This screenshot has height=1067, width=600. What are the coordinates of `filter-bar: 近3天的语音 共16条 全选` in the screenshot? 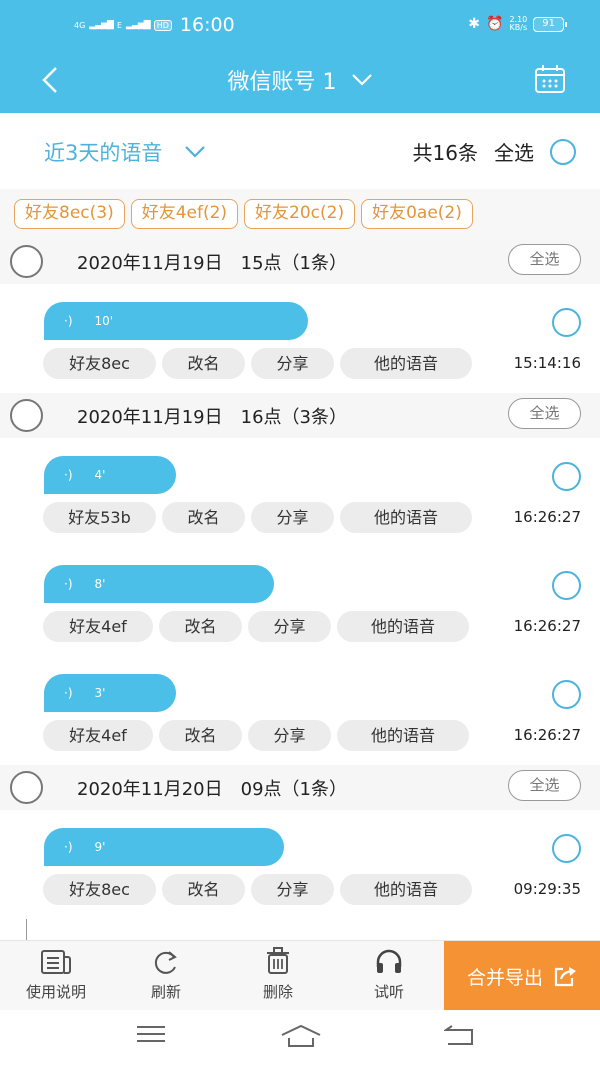 It's located at (300, 151).